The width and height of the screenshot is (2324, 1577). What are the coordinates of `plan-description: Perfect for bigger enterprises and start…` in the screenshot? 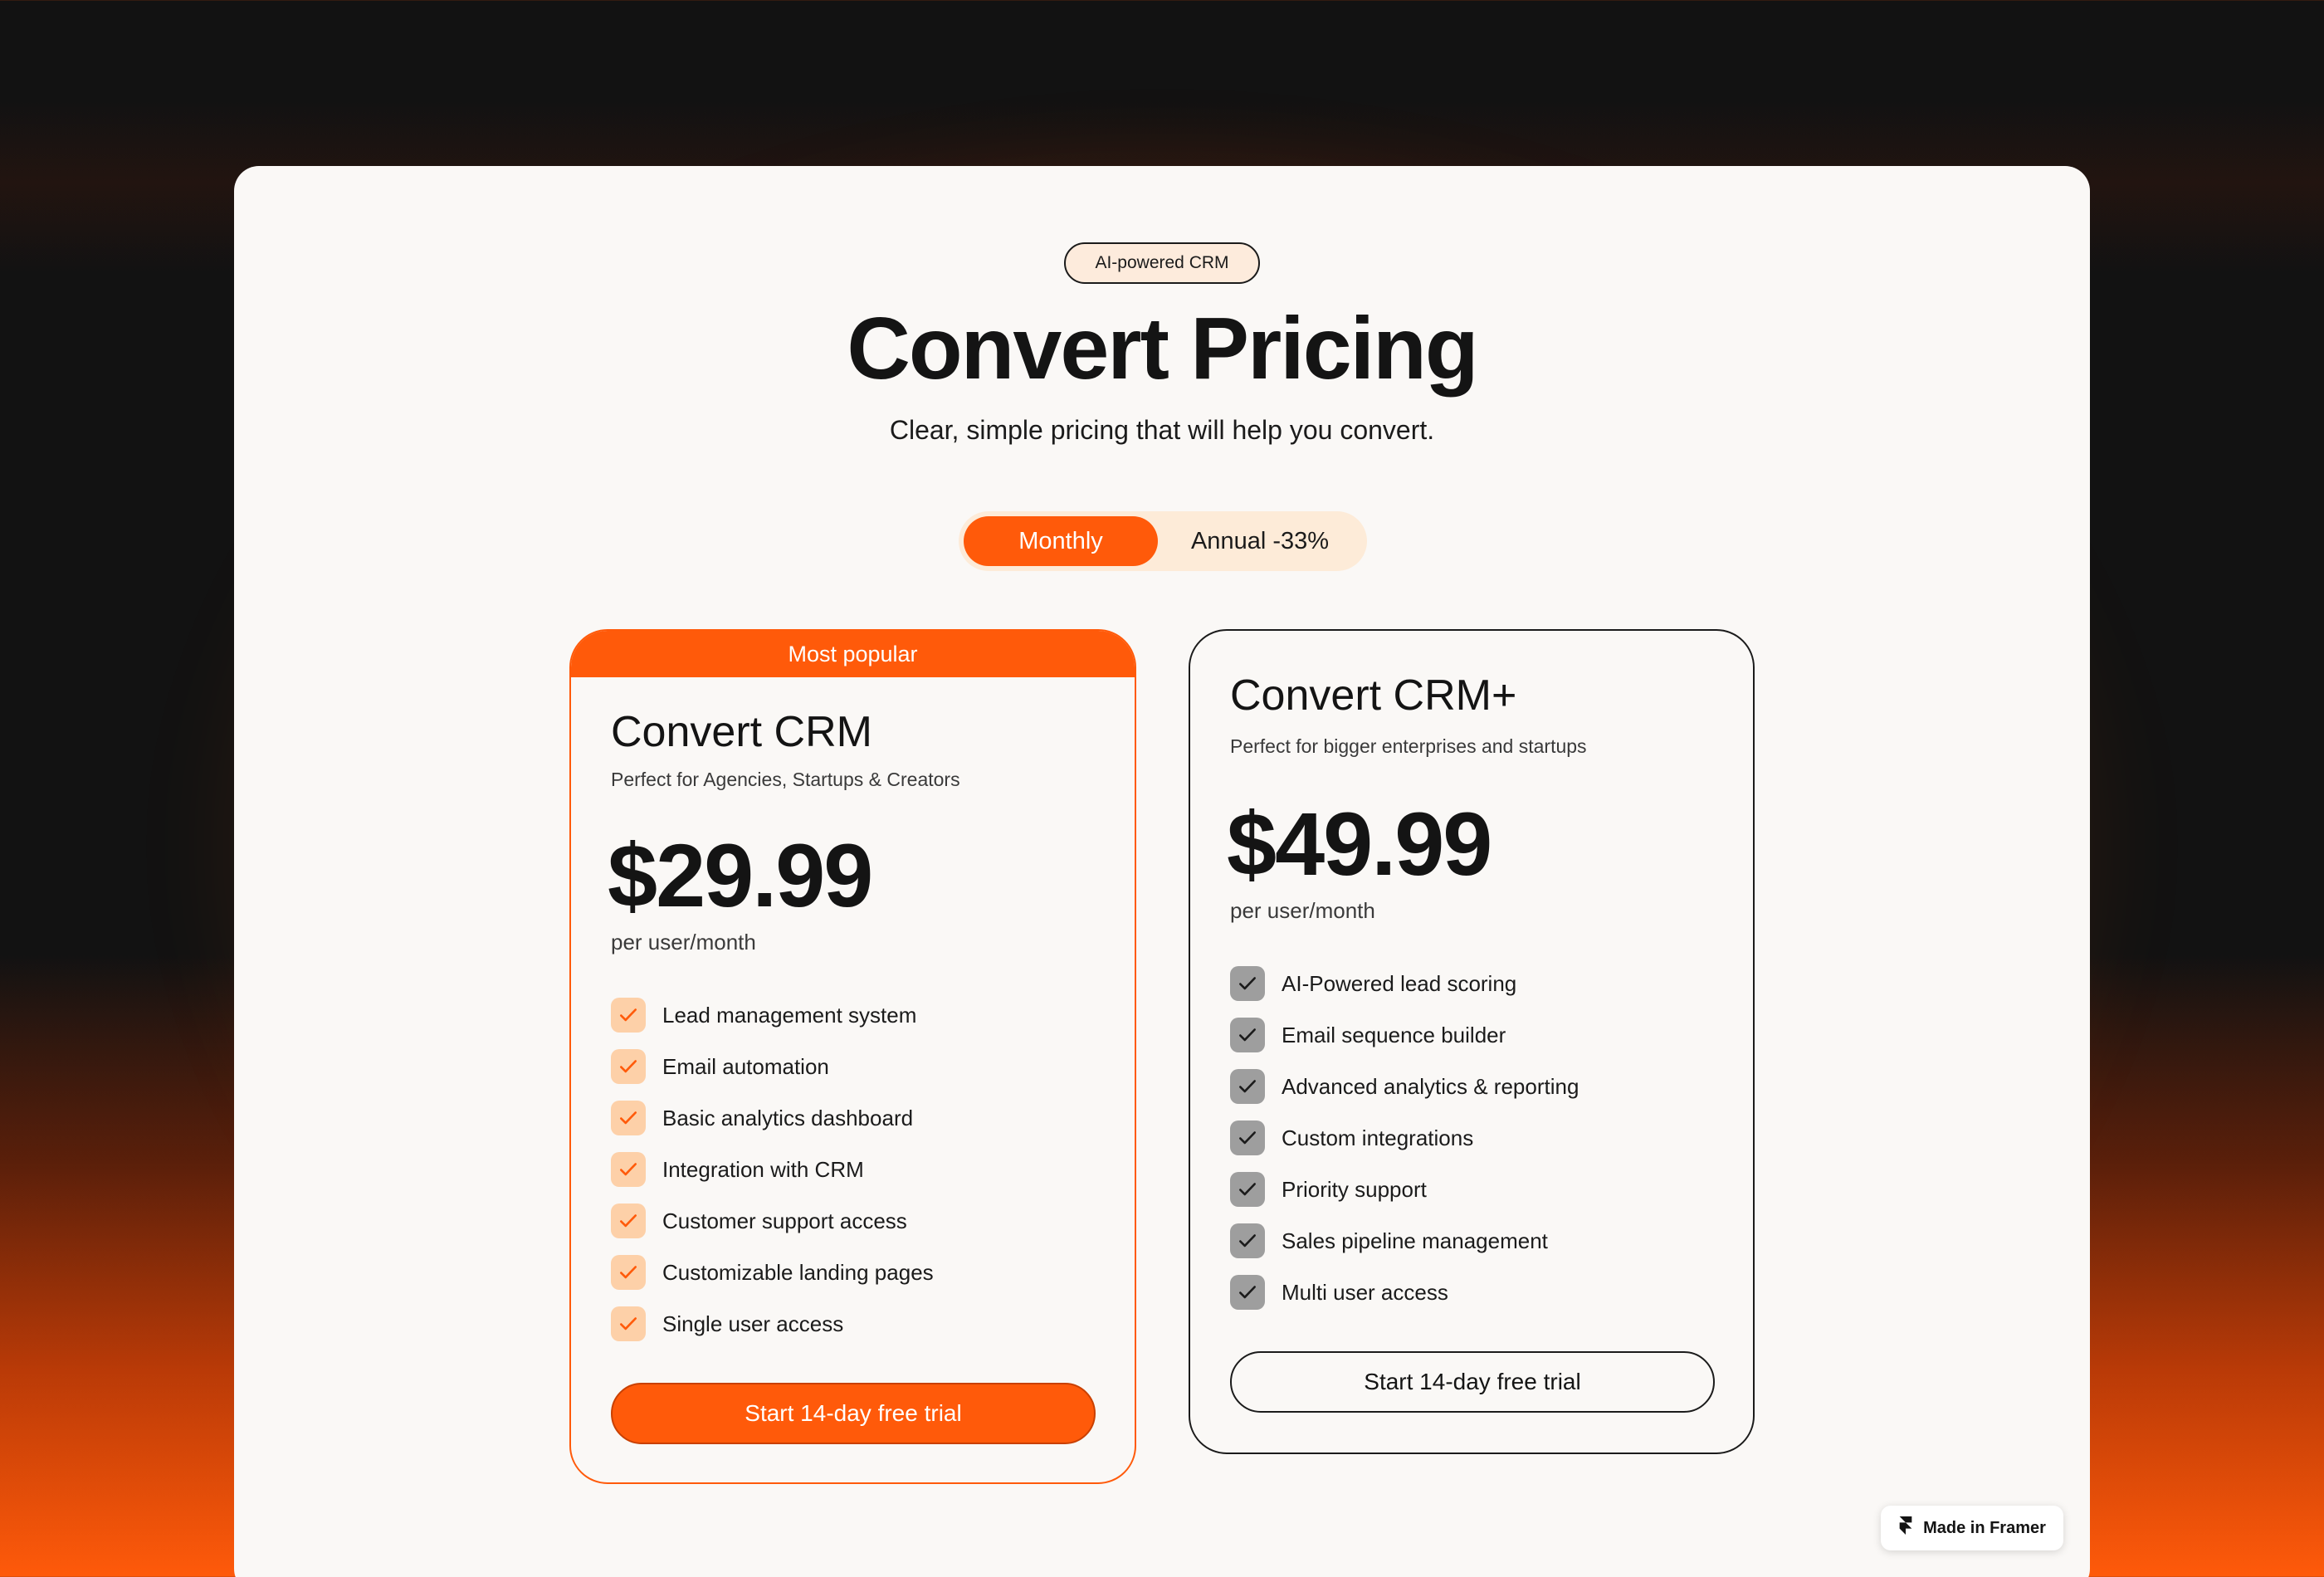 It's located at (1409, 746).